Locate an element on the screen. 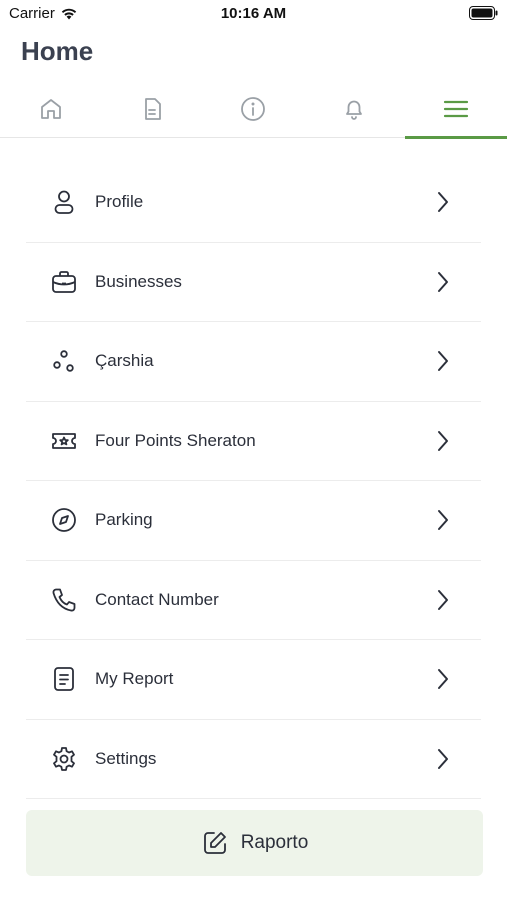 This screenshot has height=900, width=507. menu-item-profile: Profile is located at coordinates (253, 203).